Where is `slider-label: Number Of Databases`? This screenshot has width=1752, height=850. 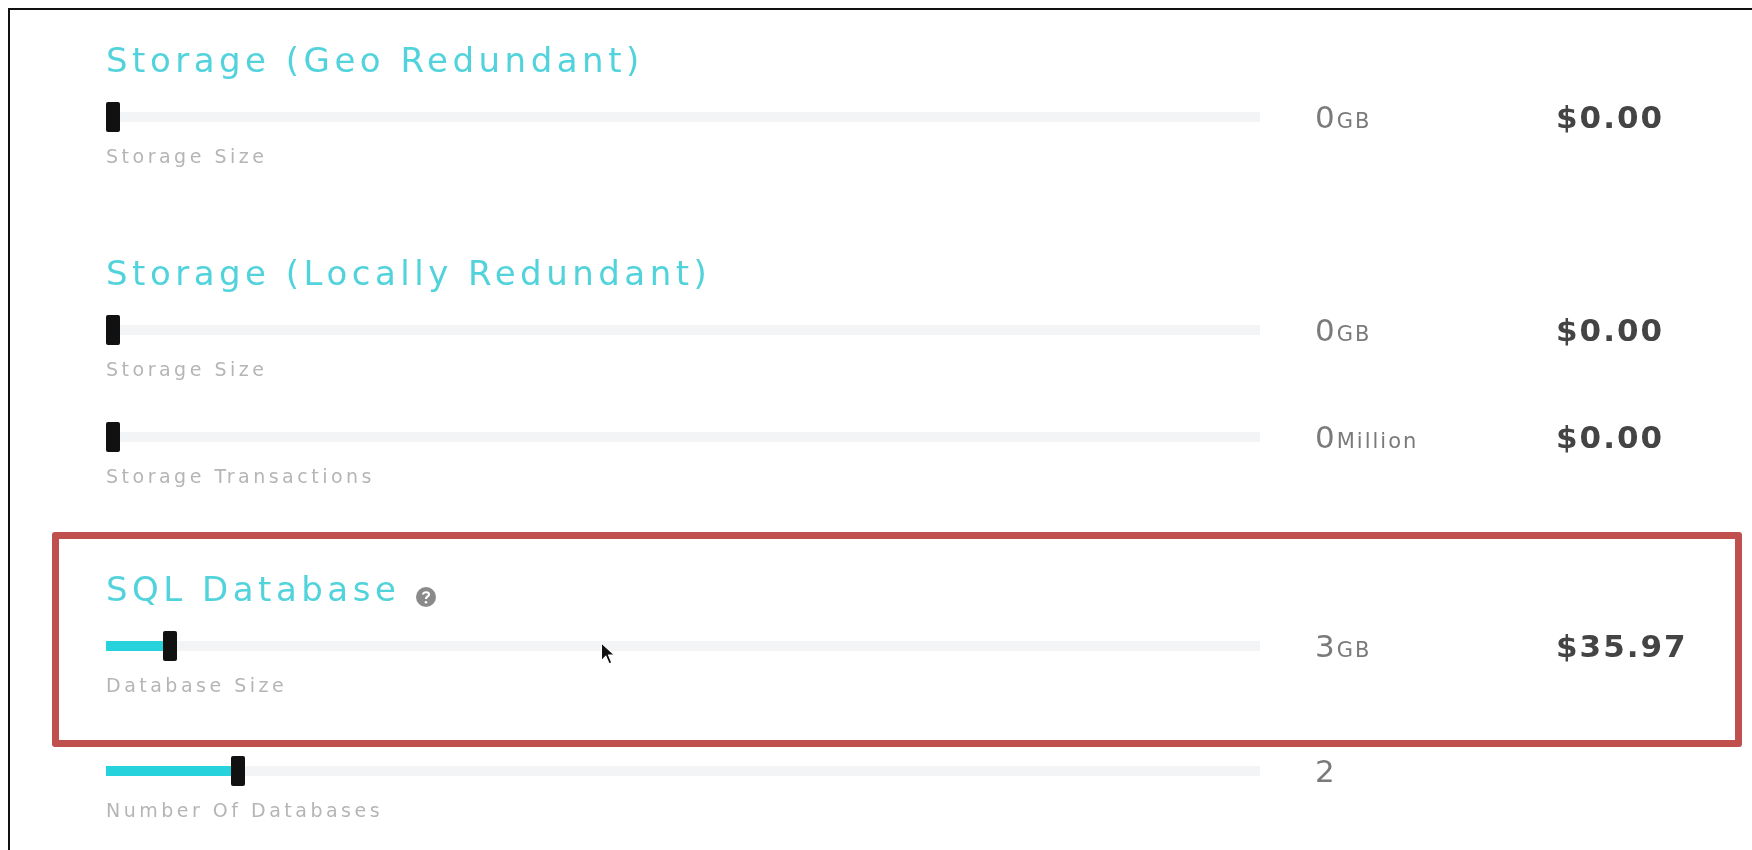 slider-label: Number Of Databases is located at coordinates (245, 810).